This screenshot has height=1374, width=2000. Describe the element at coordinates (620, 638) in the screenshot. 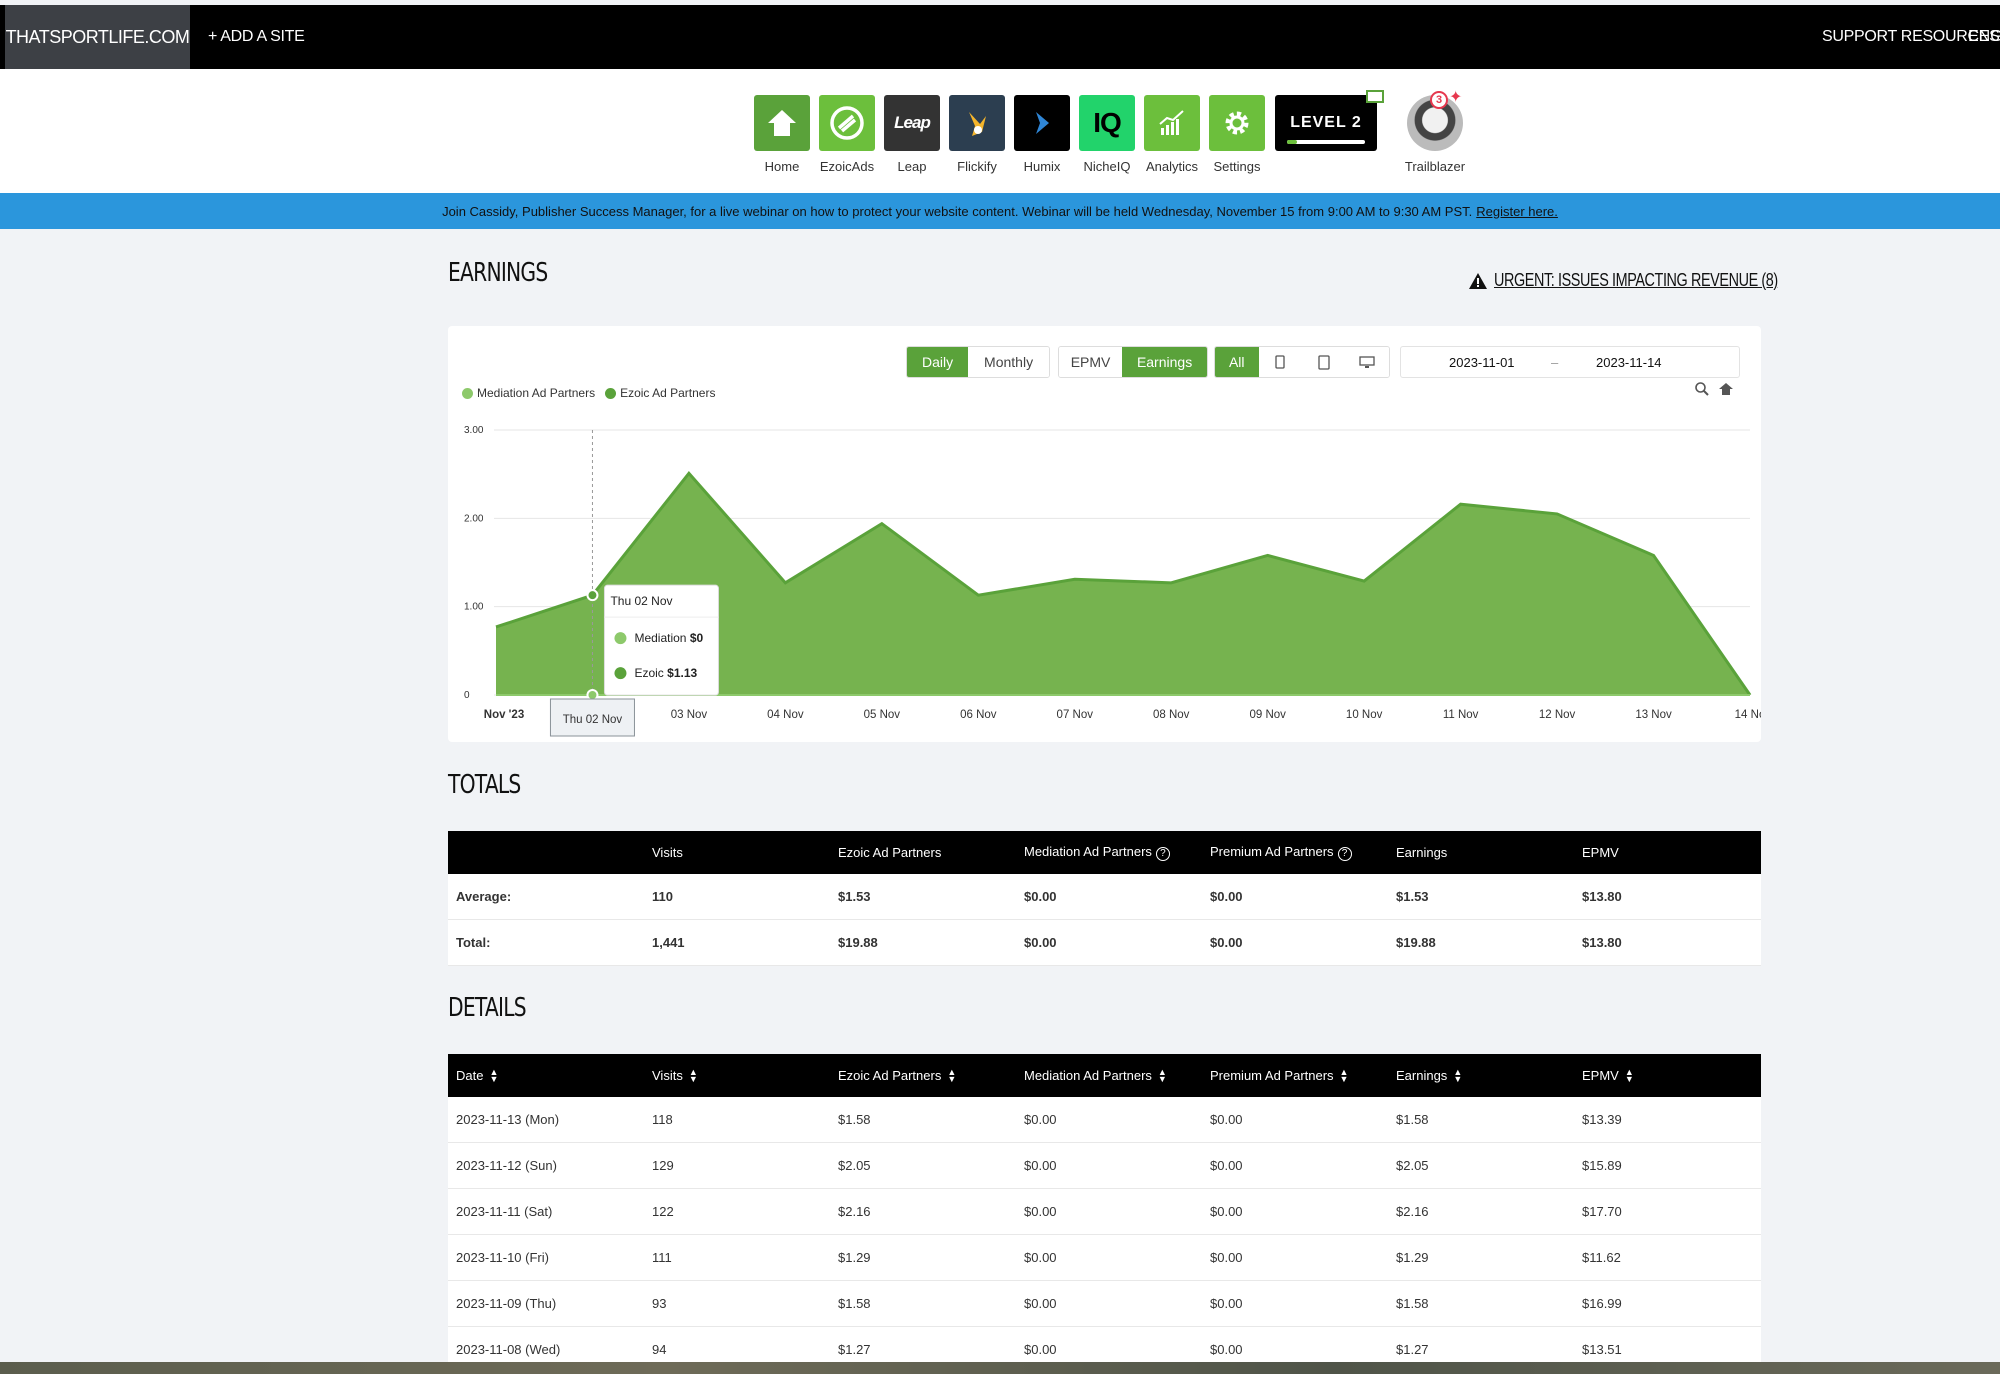

I see `tooltip-dot-mediation` at that location.